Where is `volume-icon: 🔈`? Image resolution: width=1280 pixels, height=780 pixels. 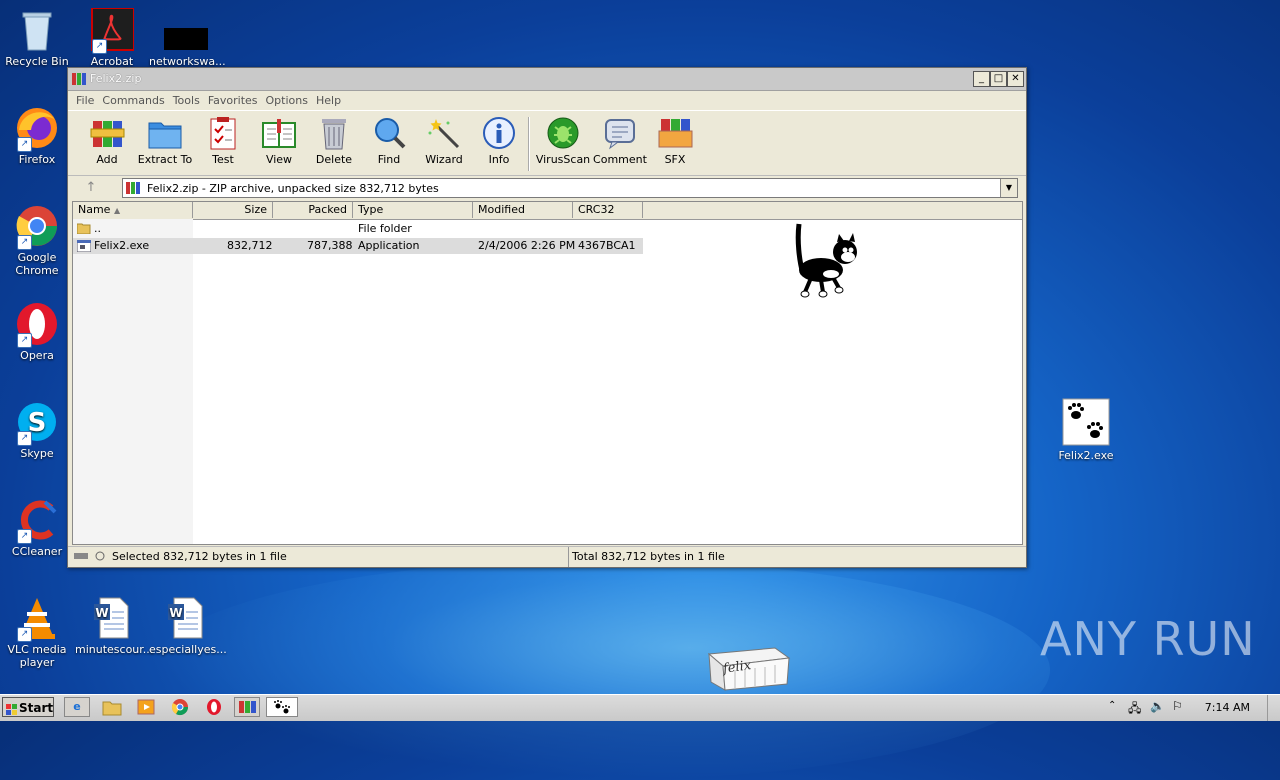 volume-icon: 🔈 is located at coordinates (1157, 706).